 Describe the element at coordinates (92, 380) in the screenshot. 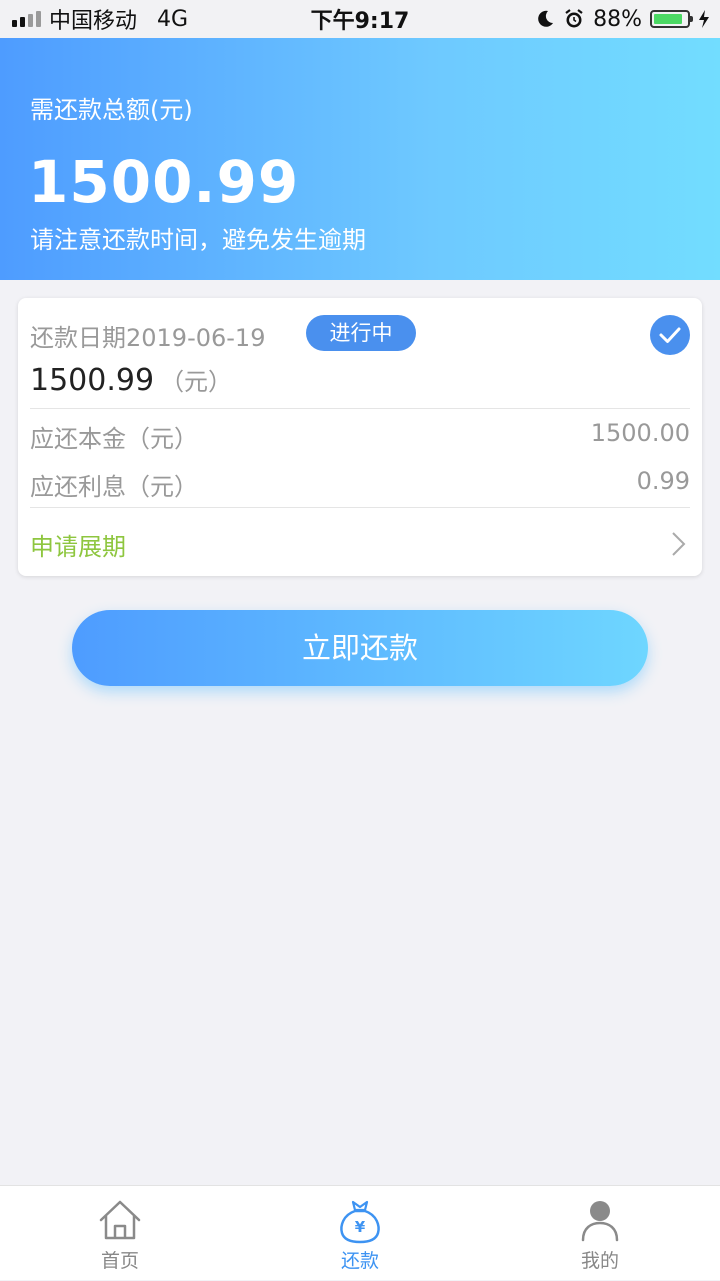

I see `card-amount-value: 1500.99` at that location.